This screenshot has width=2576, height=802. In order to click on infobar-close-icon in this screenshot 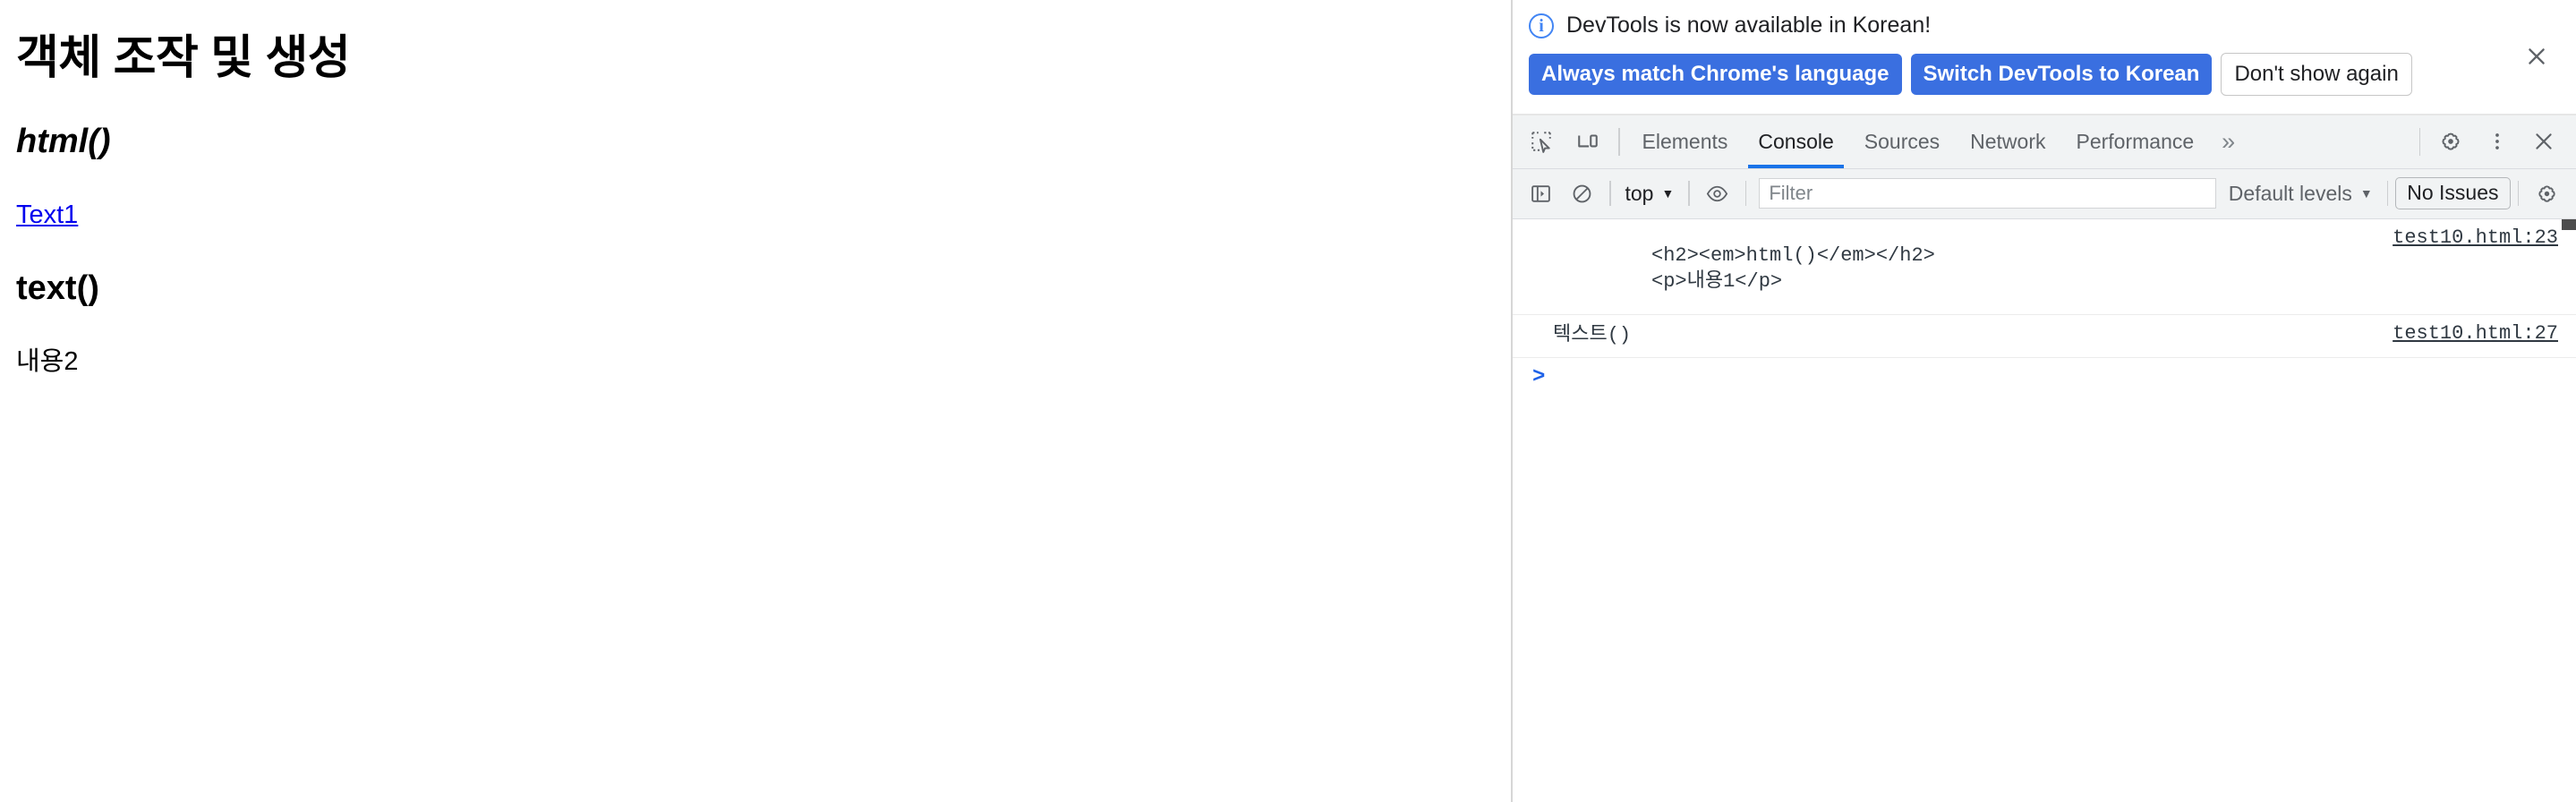, I will do `click(2537, 56)`.